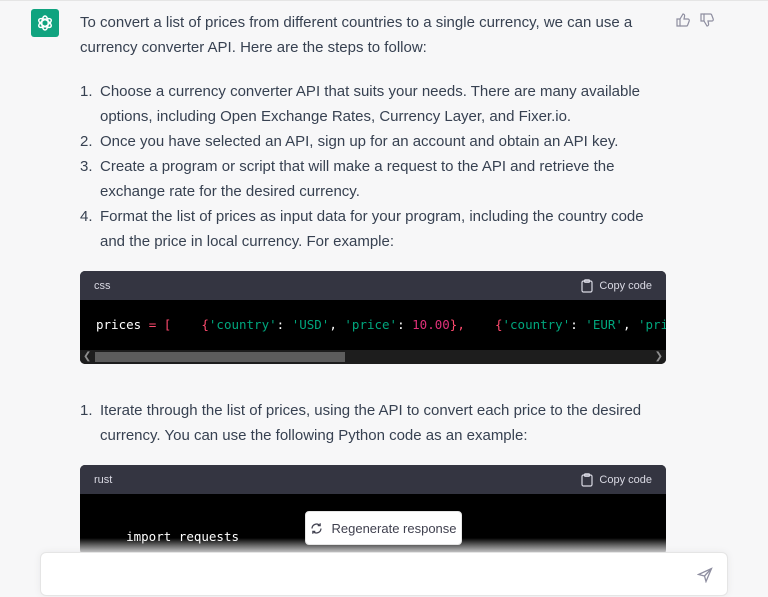 This screenshot has width=768, height=597. I want to click on scrollbar-thumb, so click(220, 357).